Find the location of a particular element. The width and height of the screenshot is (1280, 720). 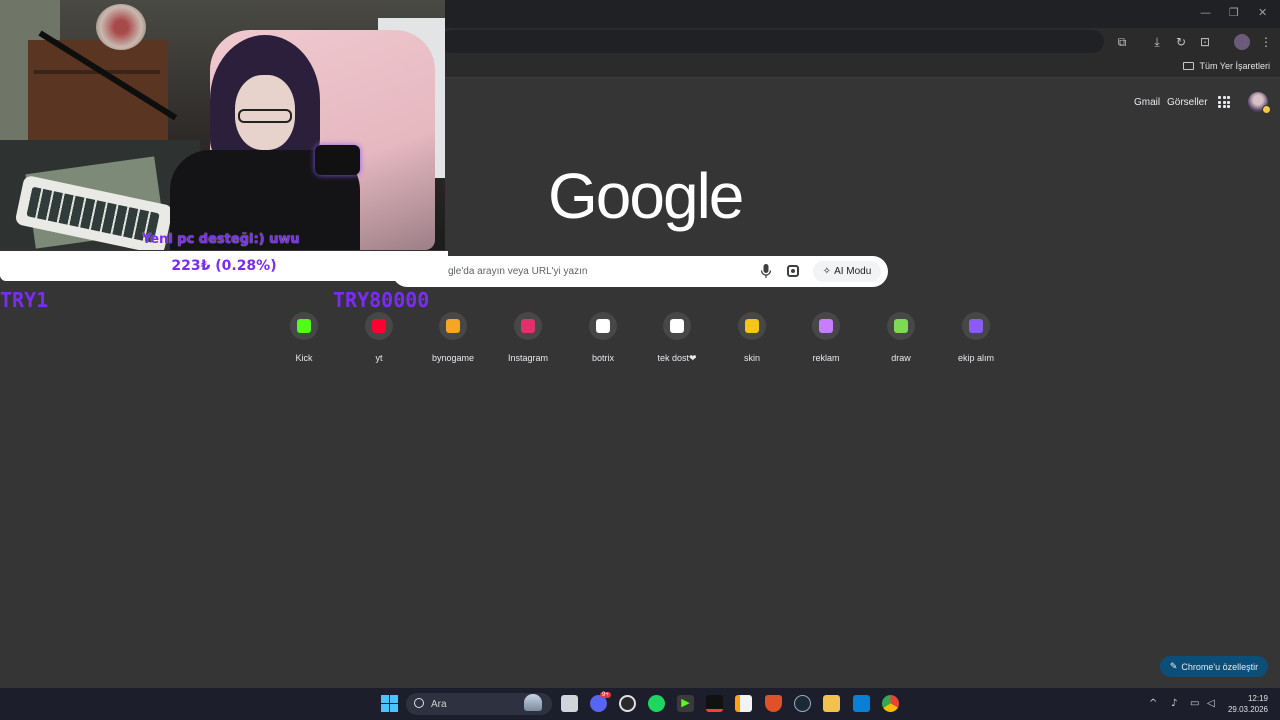

shortcut-label: botrix is located at coordinates (602, 358).